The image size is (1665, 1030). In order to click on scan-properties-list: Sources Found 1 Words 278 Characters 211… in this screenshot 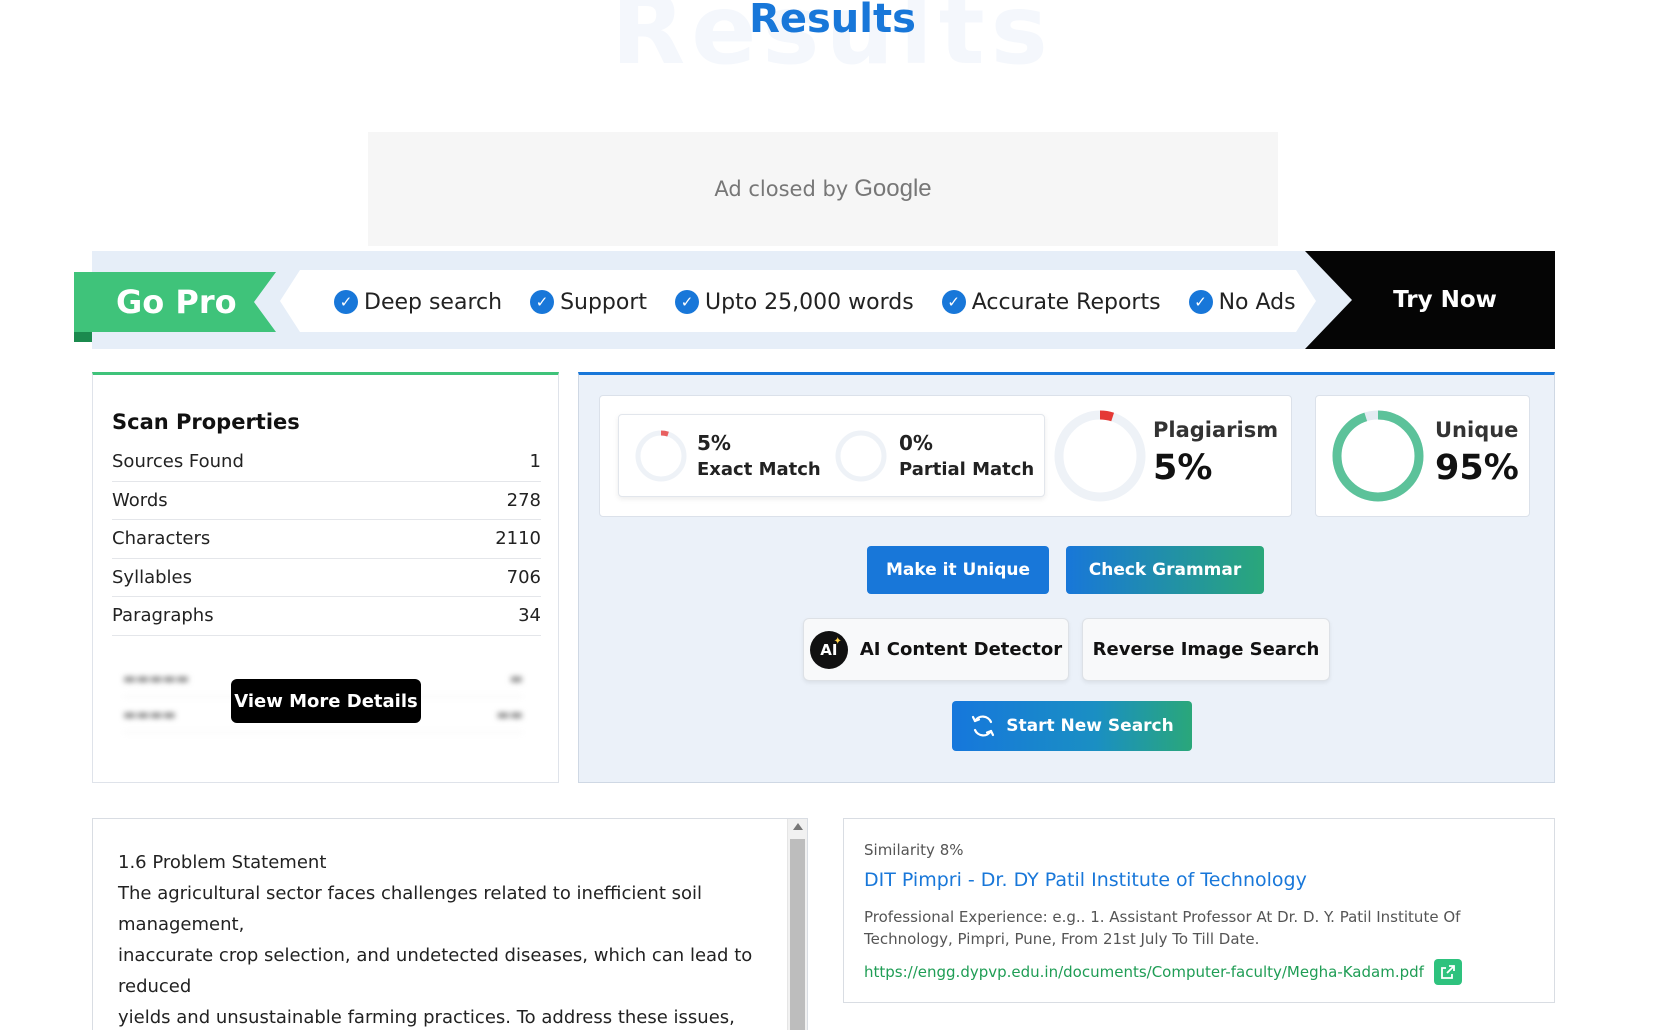, I will do `click(326, 539)`.